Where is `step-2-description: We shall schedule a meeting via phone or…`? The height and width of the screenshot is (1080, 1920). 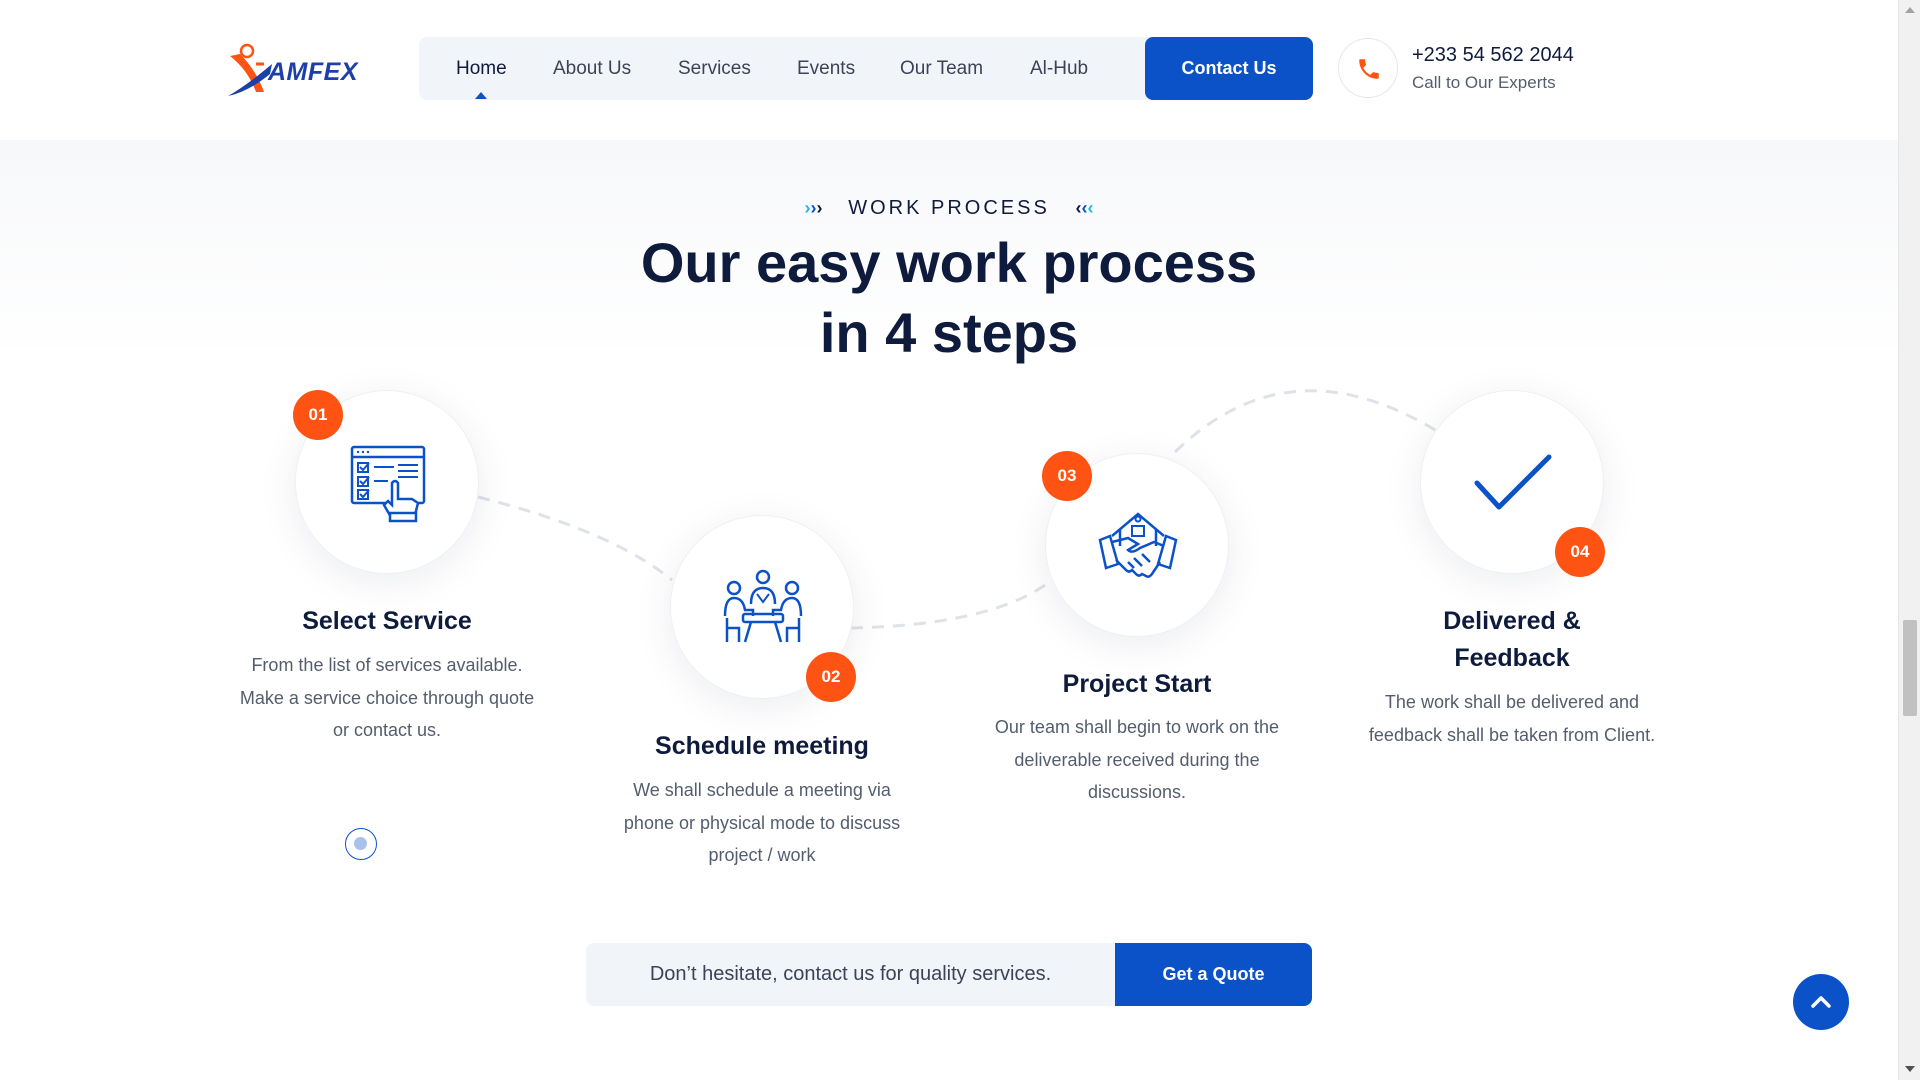
step-2-description: We shall schedule a meeting via phone or… is located at coordinates (762, 822).